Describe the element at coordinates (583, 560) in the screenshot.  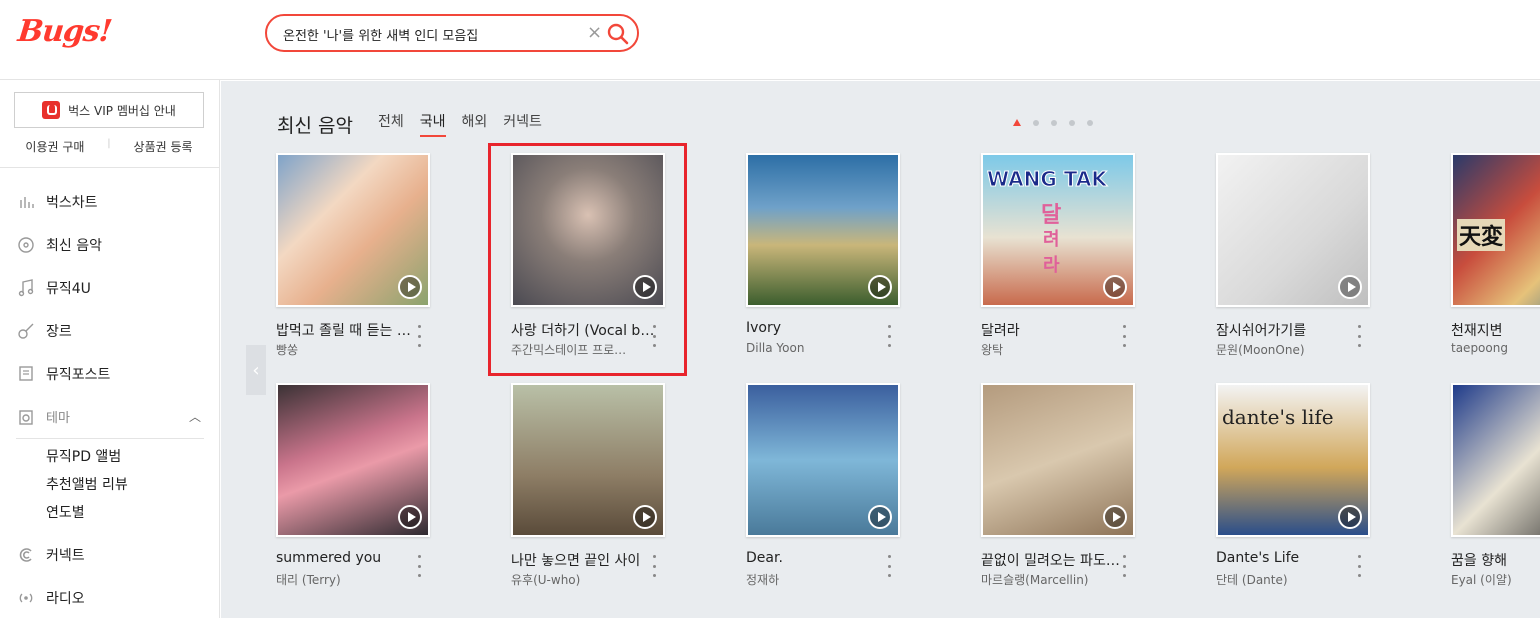
I see `album-title: 나만 놓으면 끝인 사이` at that location.